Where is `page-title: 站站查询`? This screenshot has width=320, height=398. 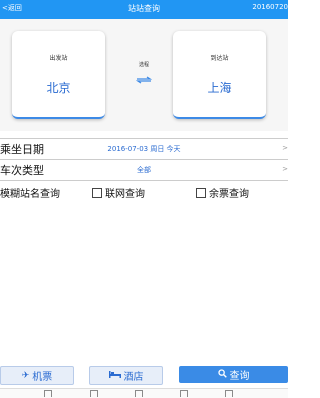 page-title: 站站查询 is located at coordinates (144, 8).